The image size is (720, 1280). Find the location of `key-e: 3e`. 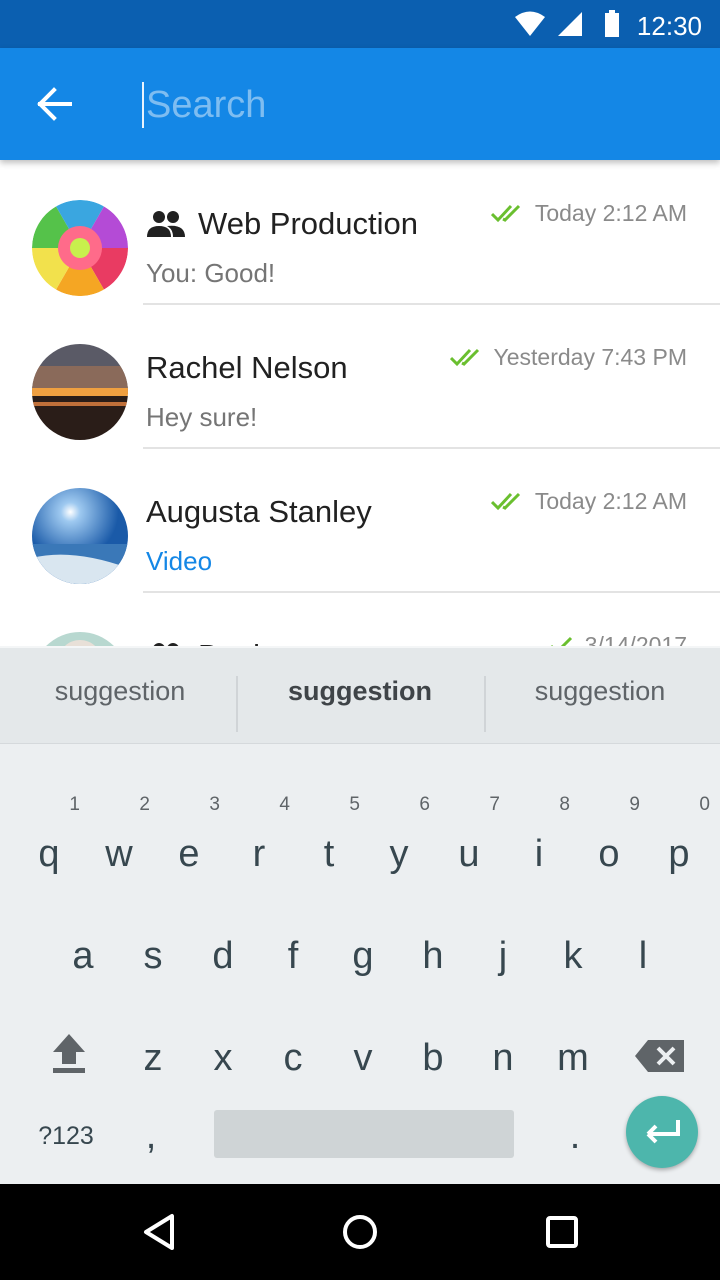

key-e: 3e is located at coordinates (189, 850).